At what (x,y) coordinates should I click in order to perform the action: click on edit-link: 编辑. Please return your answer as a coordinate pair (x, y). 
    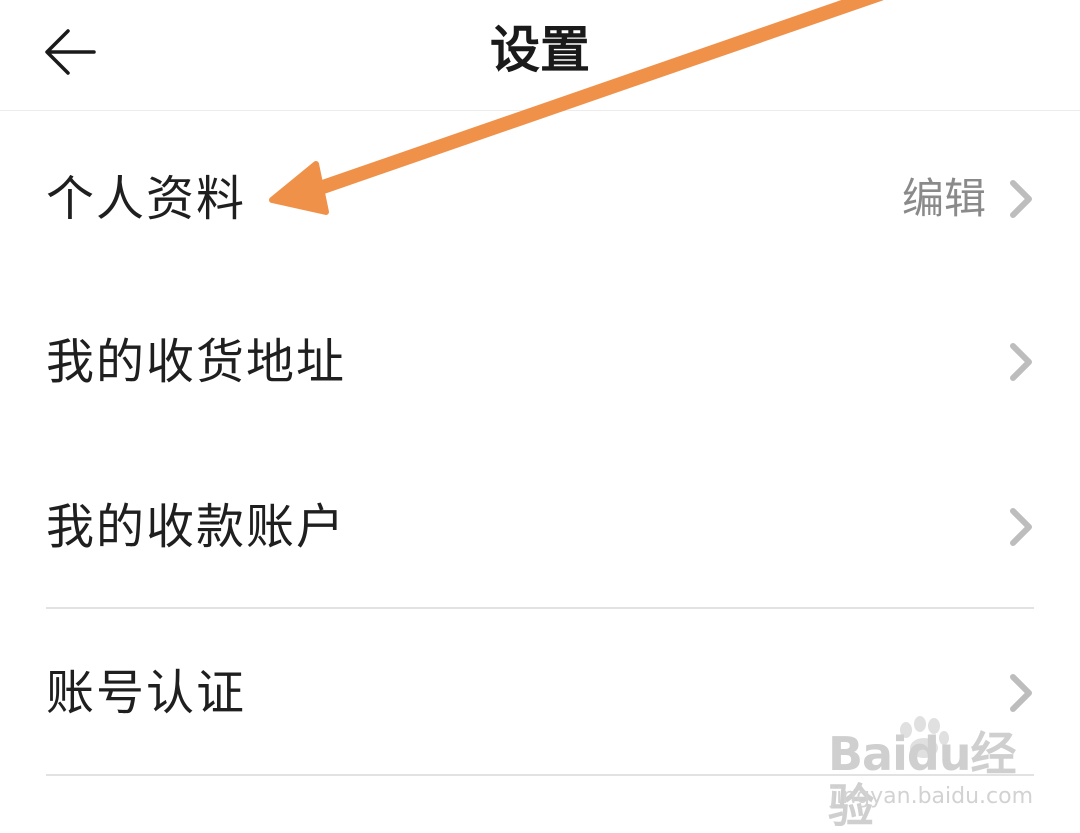
    Looking at the image, I should click on (944, 199).